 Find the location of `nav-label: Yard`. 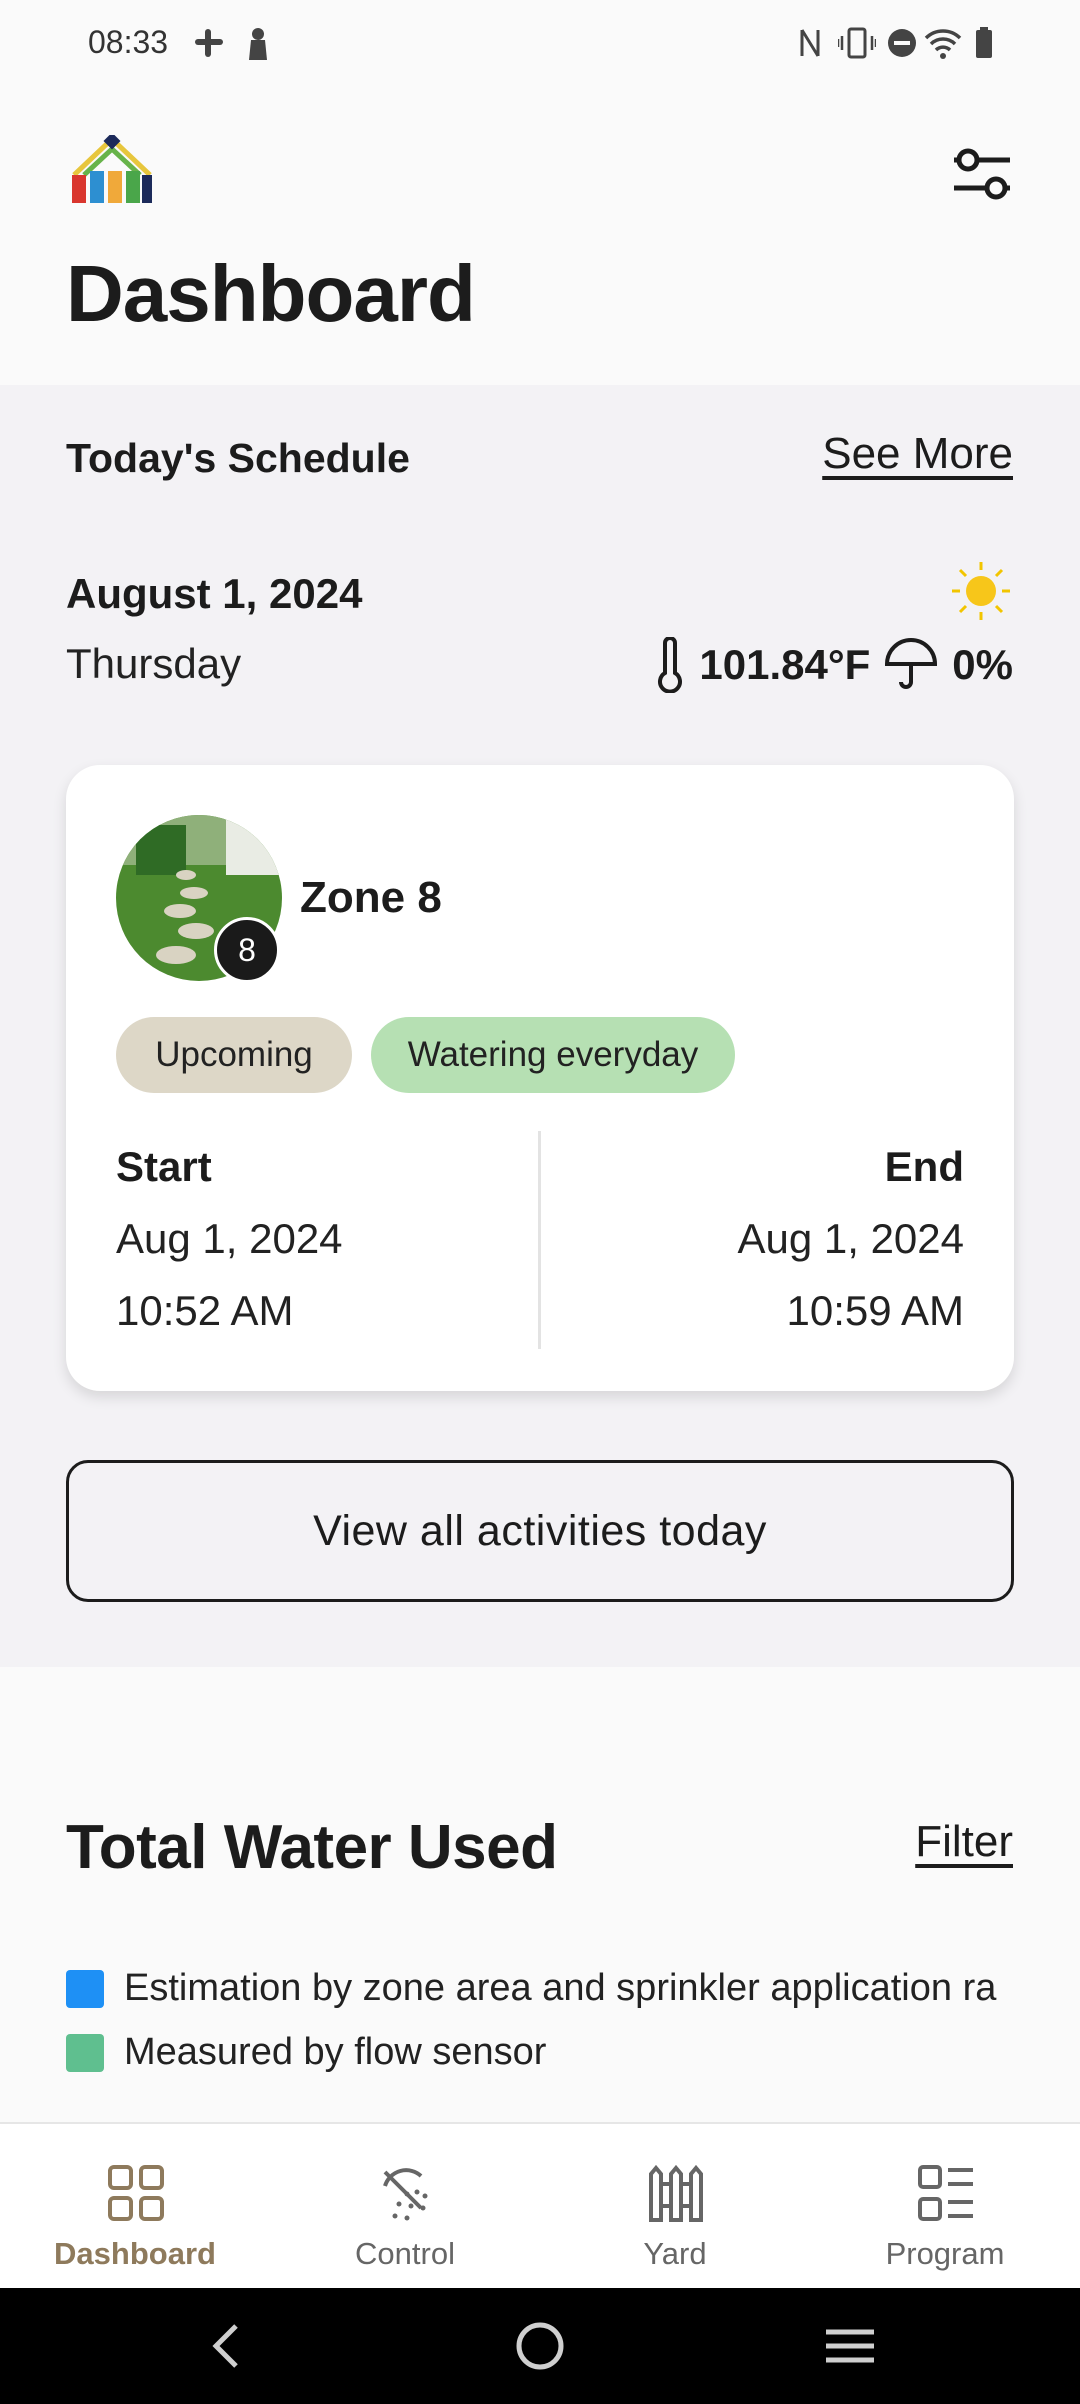

nav-label: Yard is located at coordinates (675, 2253).